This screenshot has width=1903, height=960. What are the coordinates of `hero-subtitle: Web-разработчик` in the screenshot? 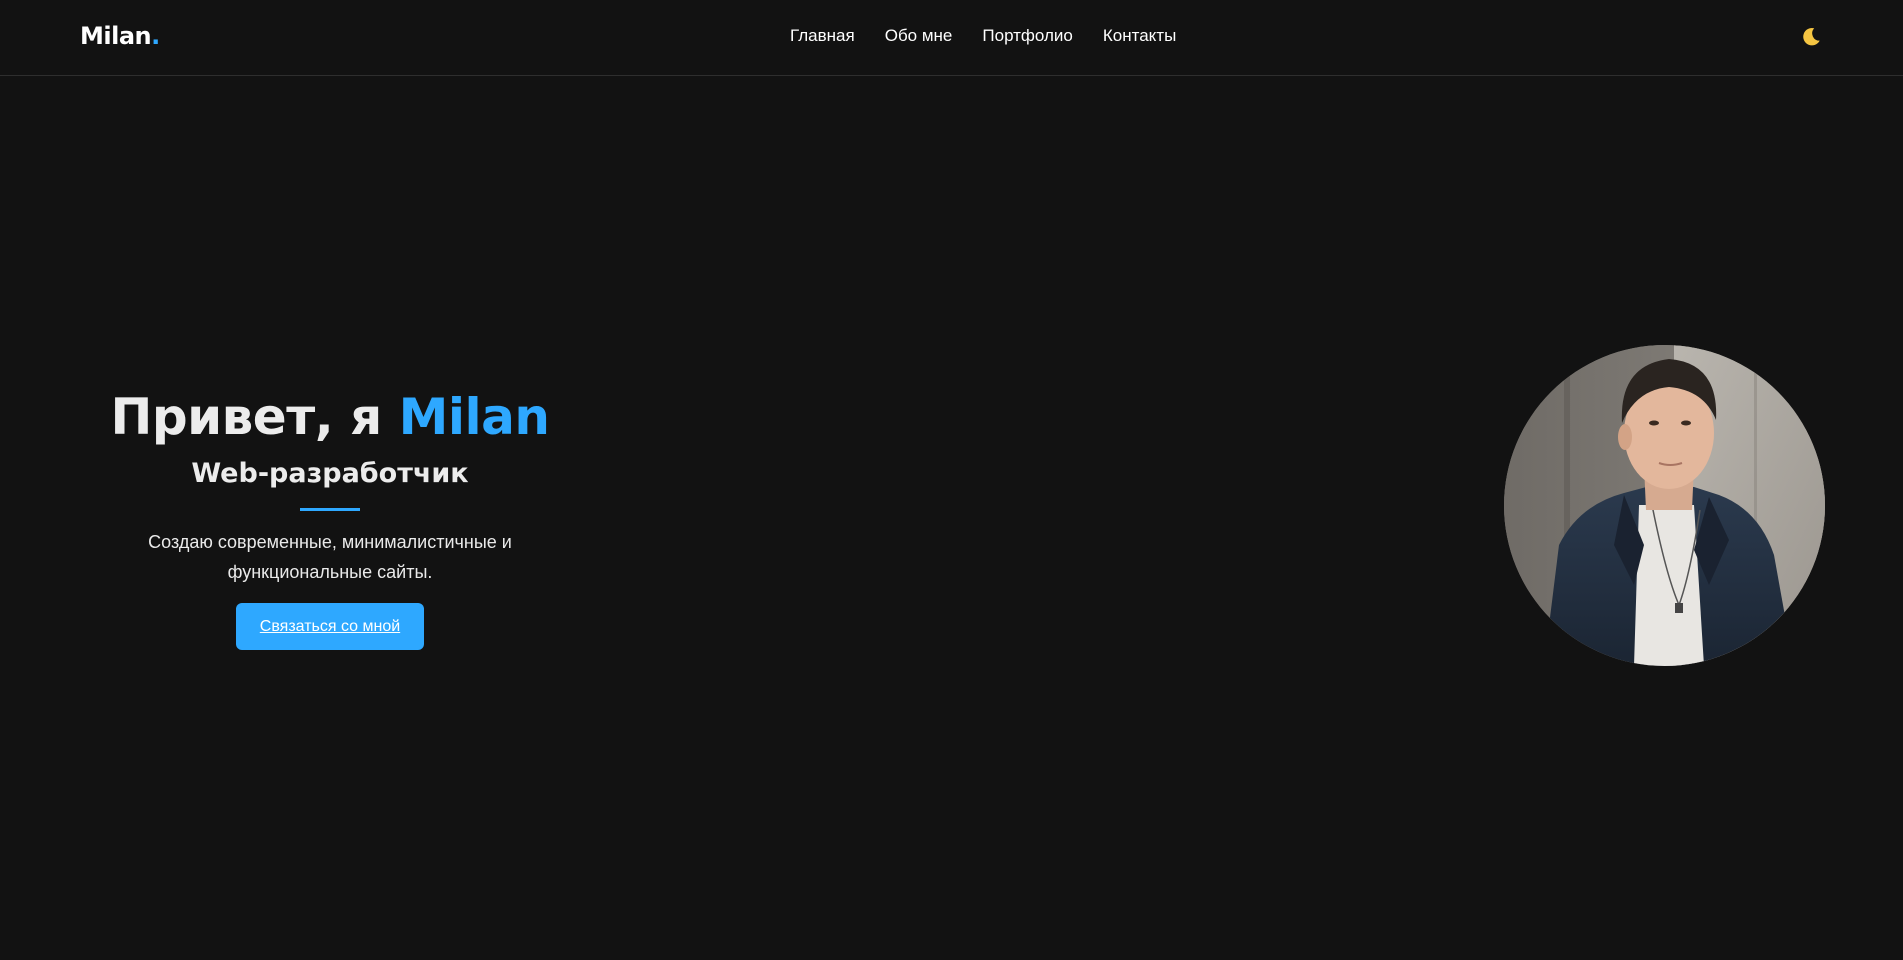 It's located at (330, 473).